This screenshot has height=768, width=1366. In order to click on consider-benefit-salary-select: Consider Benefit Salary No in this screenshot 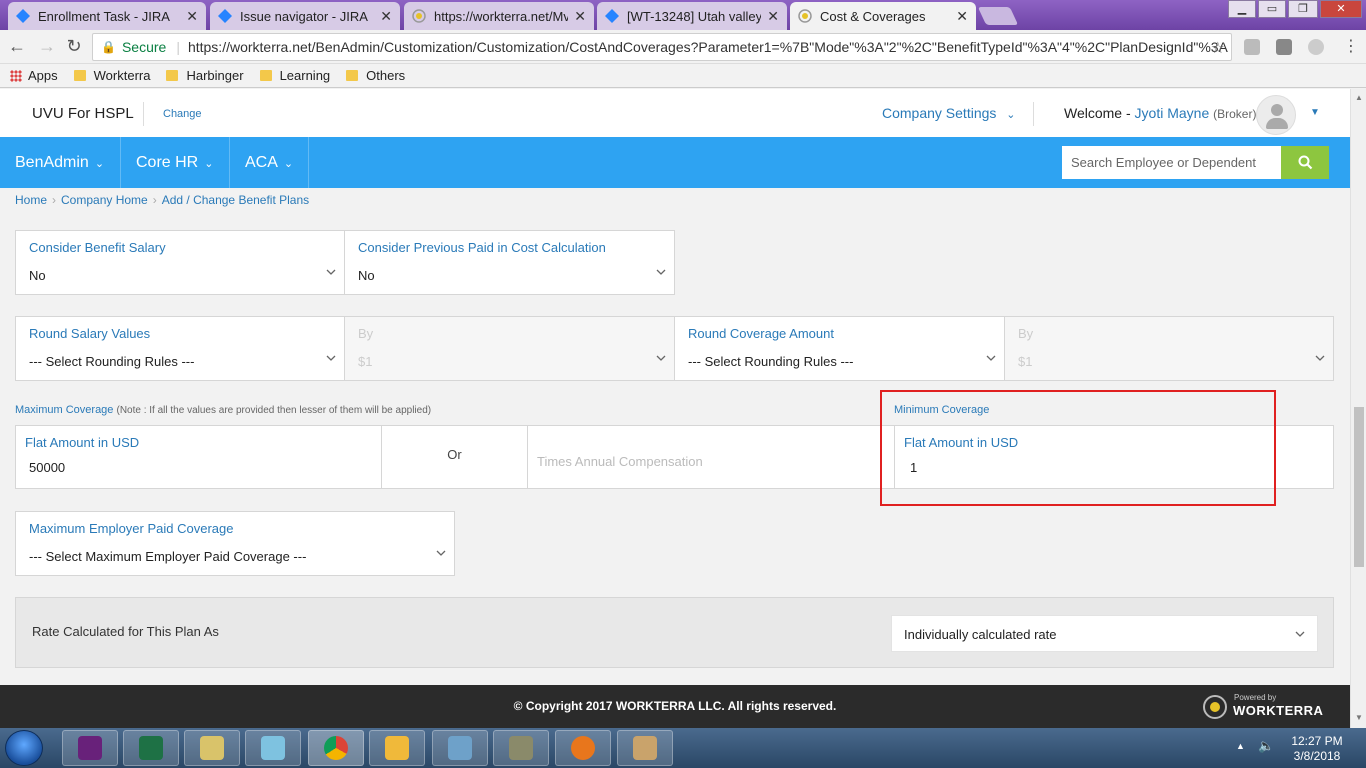, I will do `click(180, 262)`.